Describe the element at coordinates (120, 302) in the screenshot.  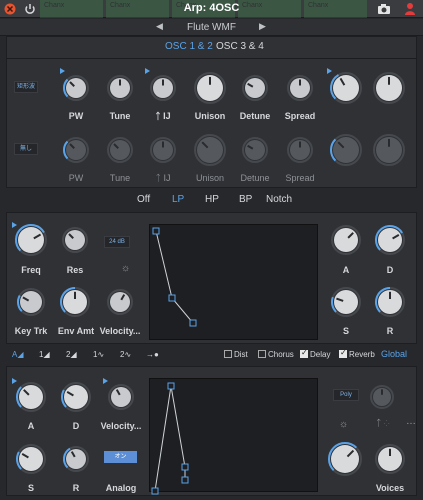
I see `filter-velocity-knob` at that location.